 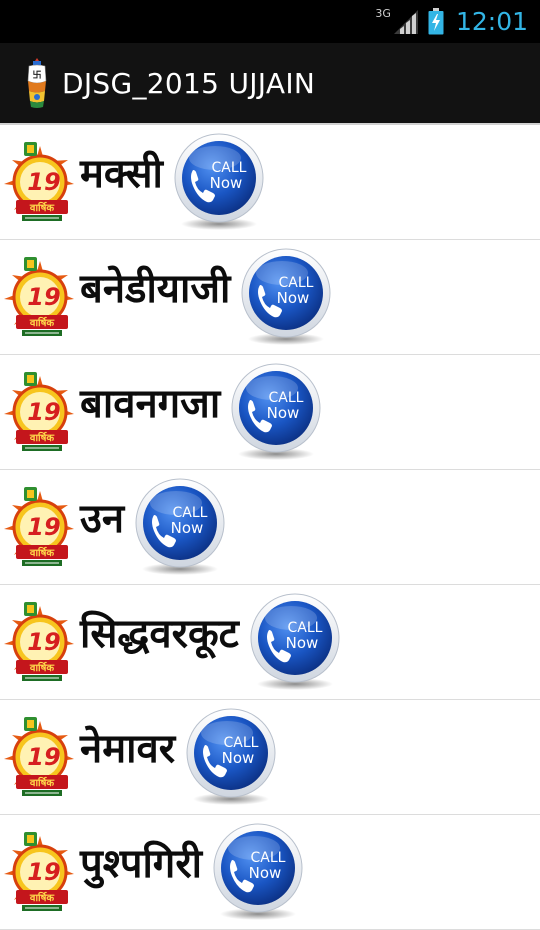 What do you see at coordinates (451, 21) in the screenshot?
I see `status-icons: 3G 12:01` at bounding box center [451, 21].